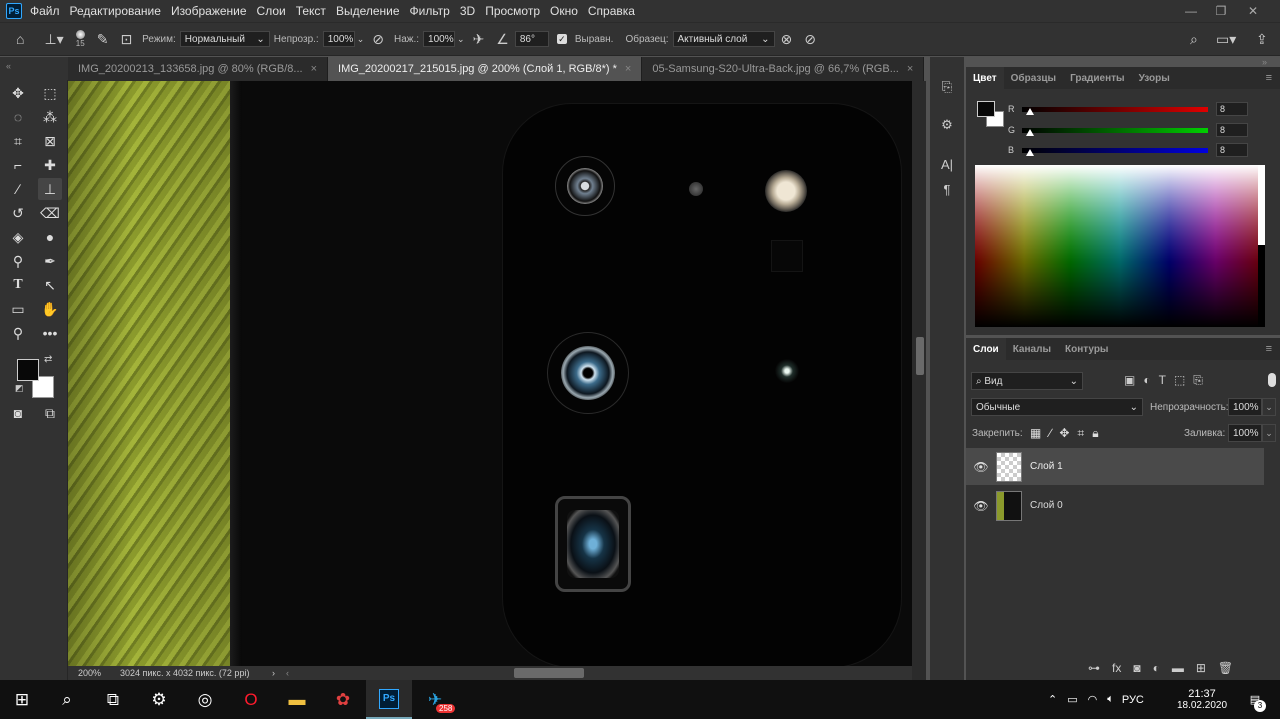 Image resolution: width=1280 pixels, height=719 pixels. What do you see at coordinates (159, 699) in the screenshot?
I see `settings-gear-icon: ⚙` at bounding box center [159, 699].